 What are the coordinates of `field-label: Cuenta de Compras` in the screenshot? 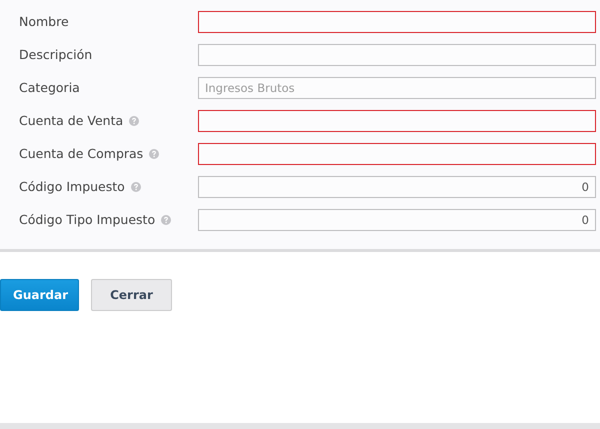 It's located at (81, 153).